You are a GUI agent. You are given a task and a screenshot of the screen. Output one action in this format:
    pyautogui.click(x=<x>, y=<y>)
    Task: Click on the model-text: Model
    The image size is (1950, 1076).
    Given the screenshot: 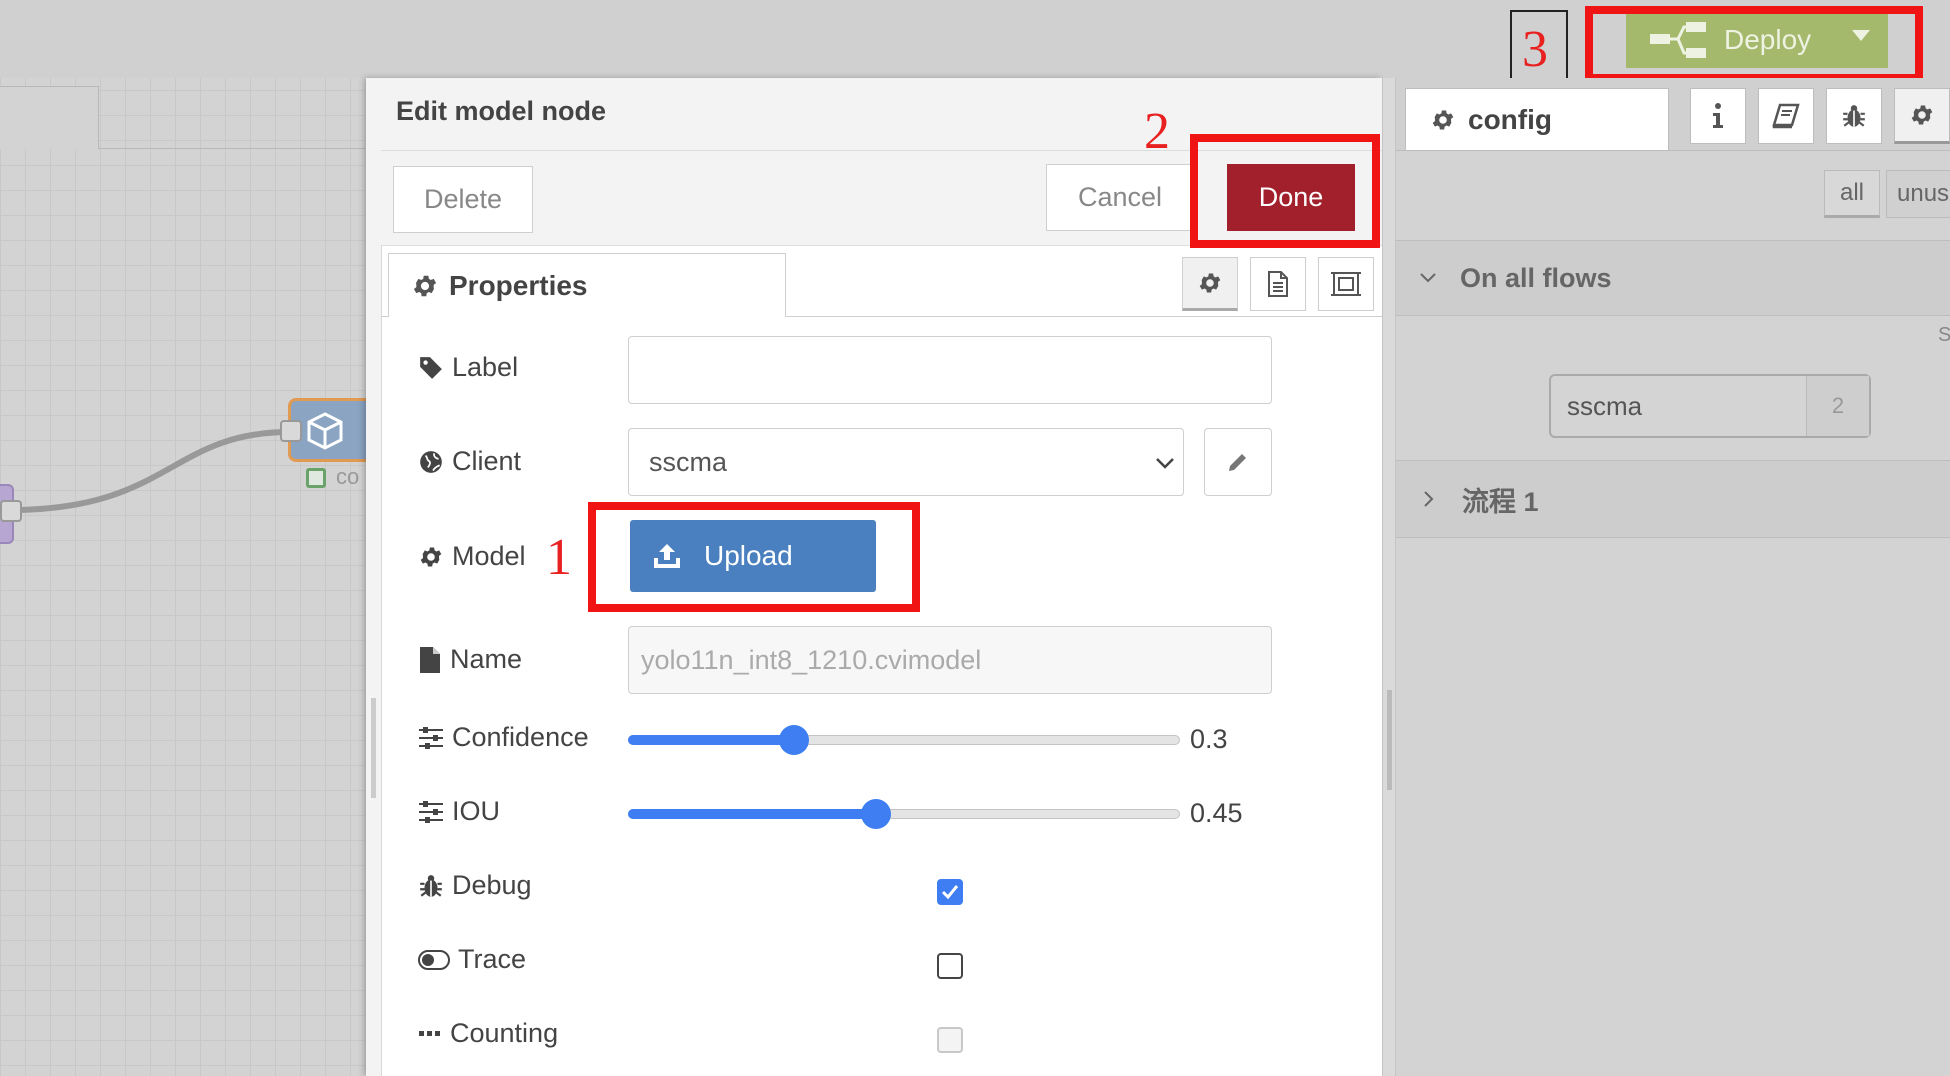 What is the action you would take?
    pyautogui.click(x=489, y=556)
    